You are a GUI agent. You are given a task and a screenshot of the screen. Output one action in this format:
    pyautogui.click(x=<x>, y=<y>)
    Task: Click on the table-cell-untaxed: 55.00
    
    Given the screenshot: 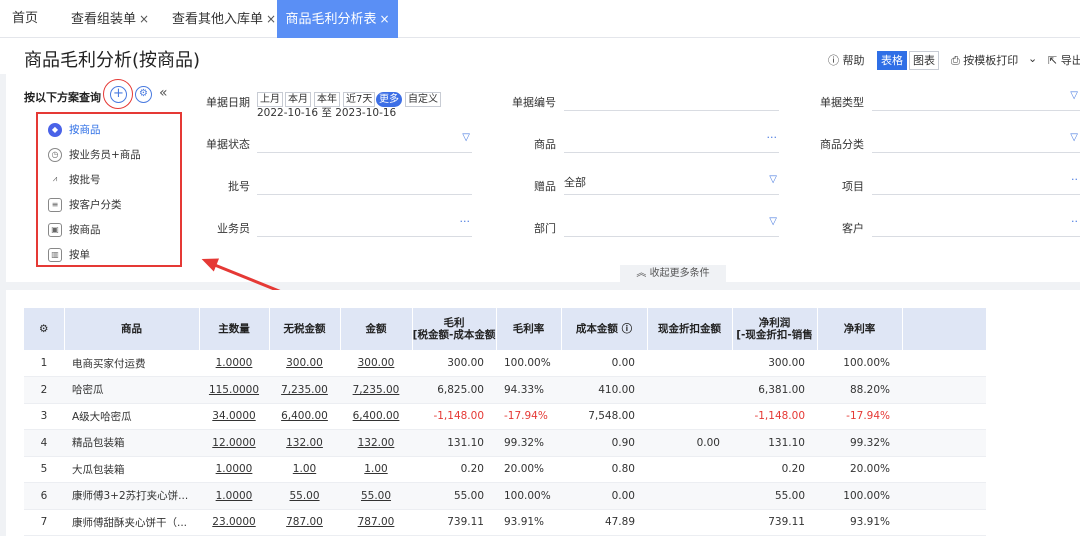 What is the action you would take?
    pyautogui.click(x=304, y=496)
    